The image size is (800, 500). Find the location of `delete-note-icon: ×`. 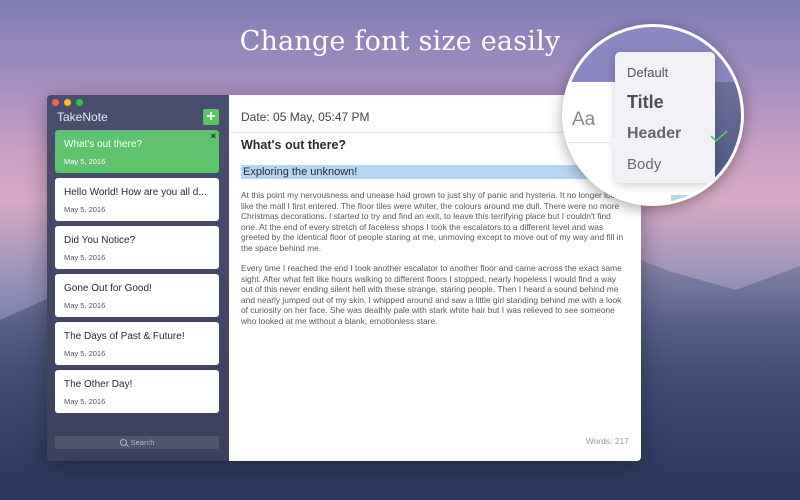

delete-note-icon: × is located at coordinates (213, 136).